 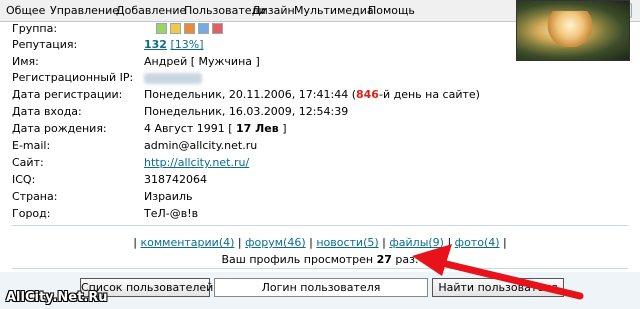 I want to click on menu-design: Дизайн, so click(x=273, y=10).